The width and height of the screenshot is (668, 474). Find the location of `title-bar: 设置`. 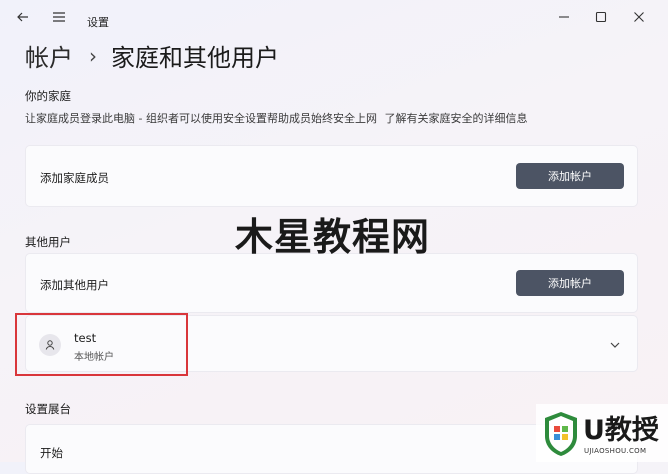

title-bar: 设置 is located at coordinates (334, 17).